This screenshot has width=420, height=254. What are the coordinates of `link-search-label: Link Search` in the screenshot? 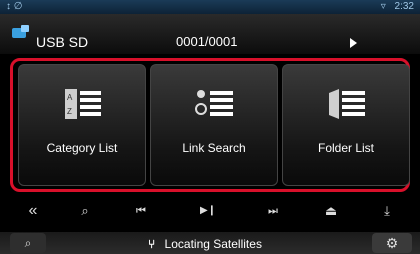 It's located at (214, 148).